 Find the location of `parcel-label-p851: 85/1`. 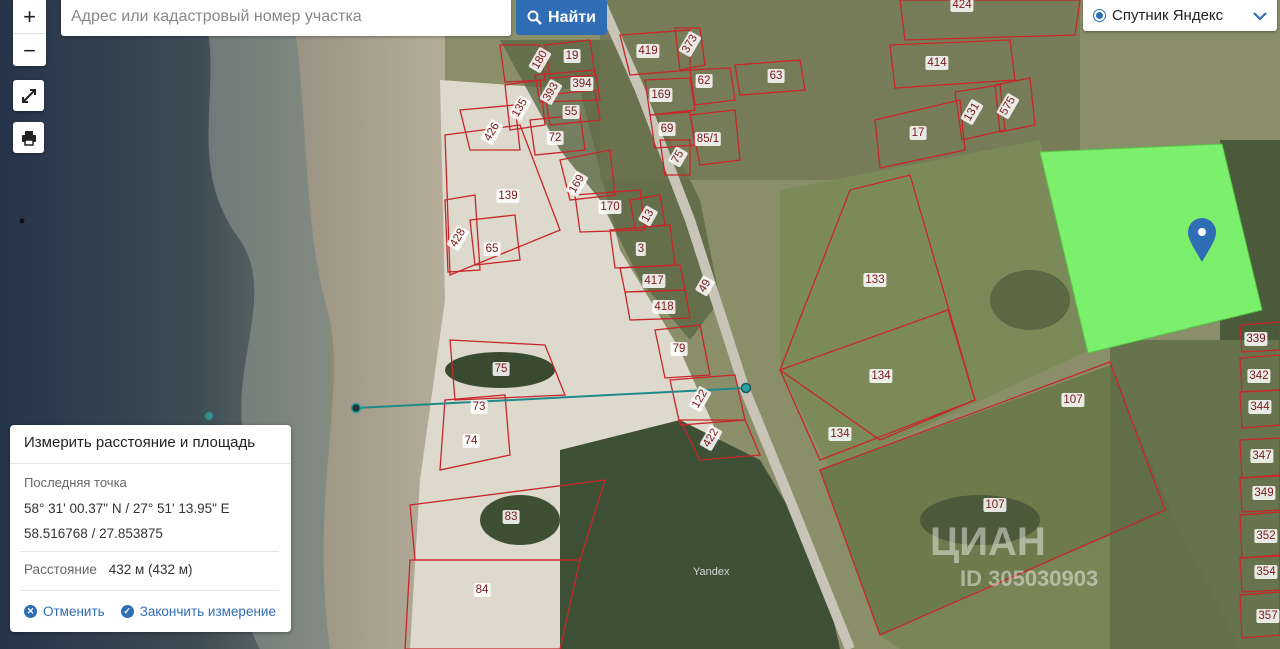

parcel-label-p851: 85/1 is located at coordinates (708, 139).